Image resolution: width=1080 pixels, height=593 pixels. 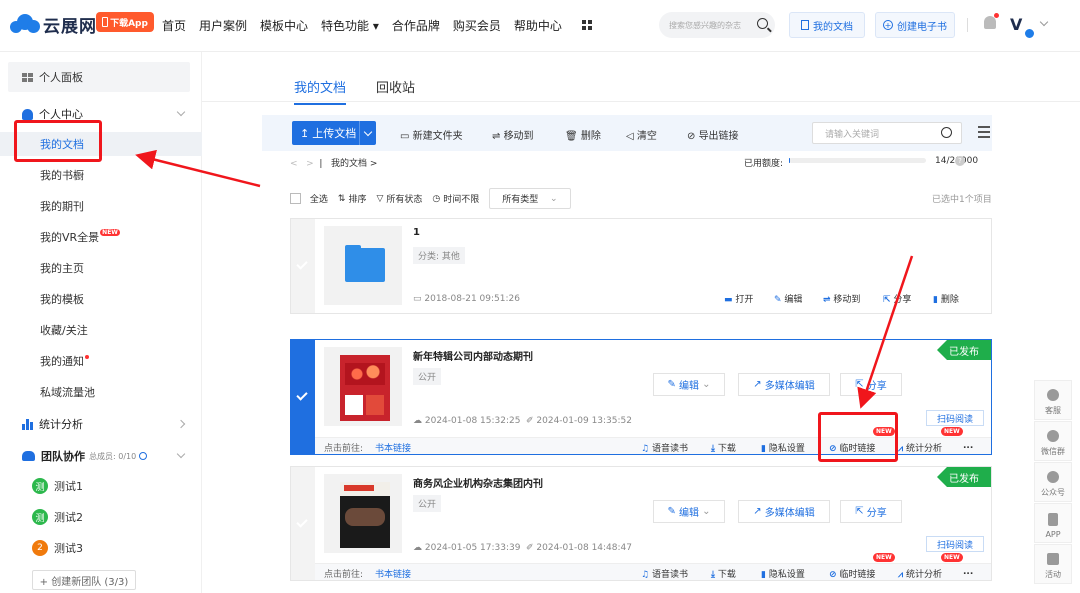 What do you see at coordinates (101, 517) in the screenshot?
I see `team-item-2: 测测试2` at bounding box center [101, 517].